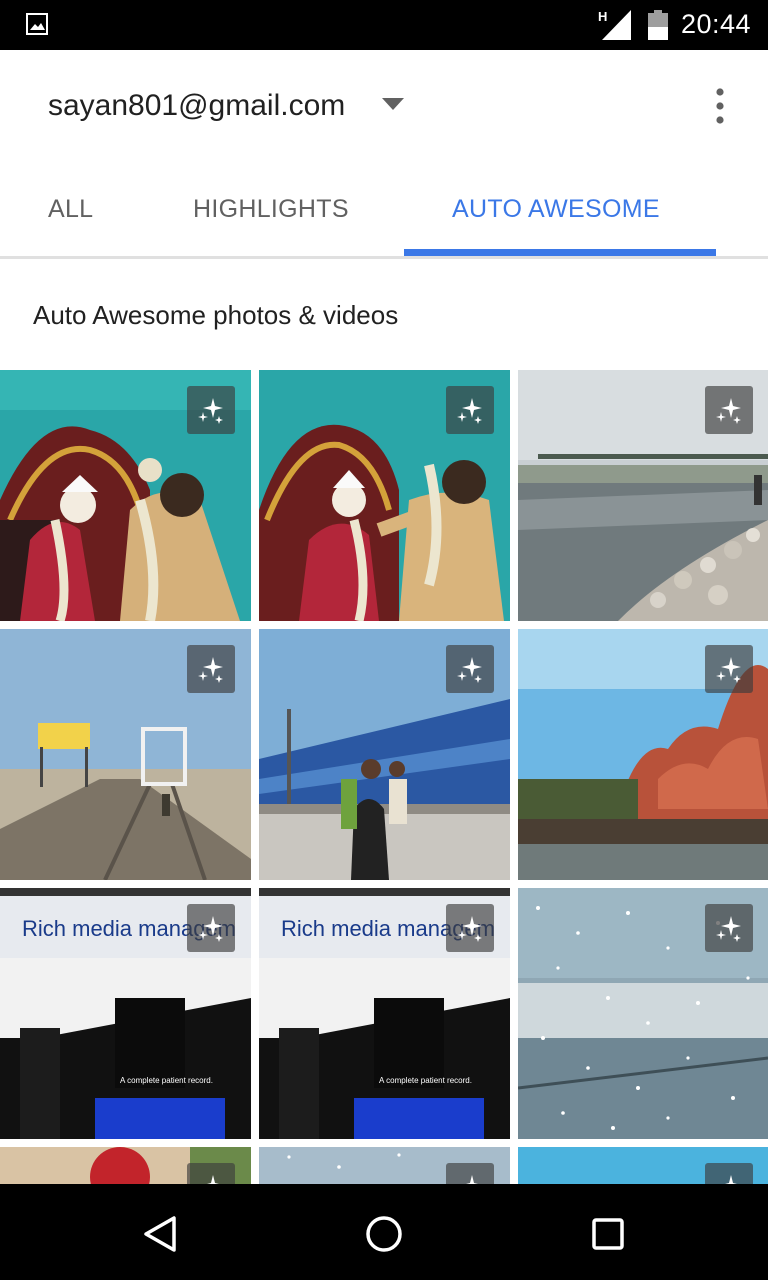  I want to click on more-vert-icon, so click(720, 106).